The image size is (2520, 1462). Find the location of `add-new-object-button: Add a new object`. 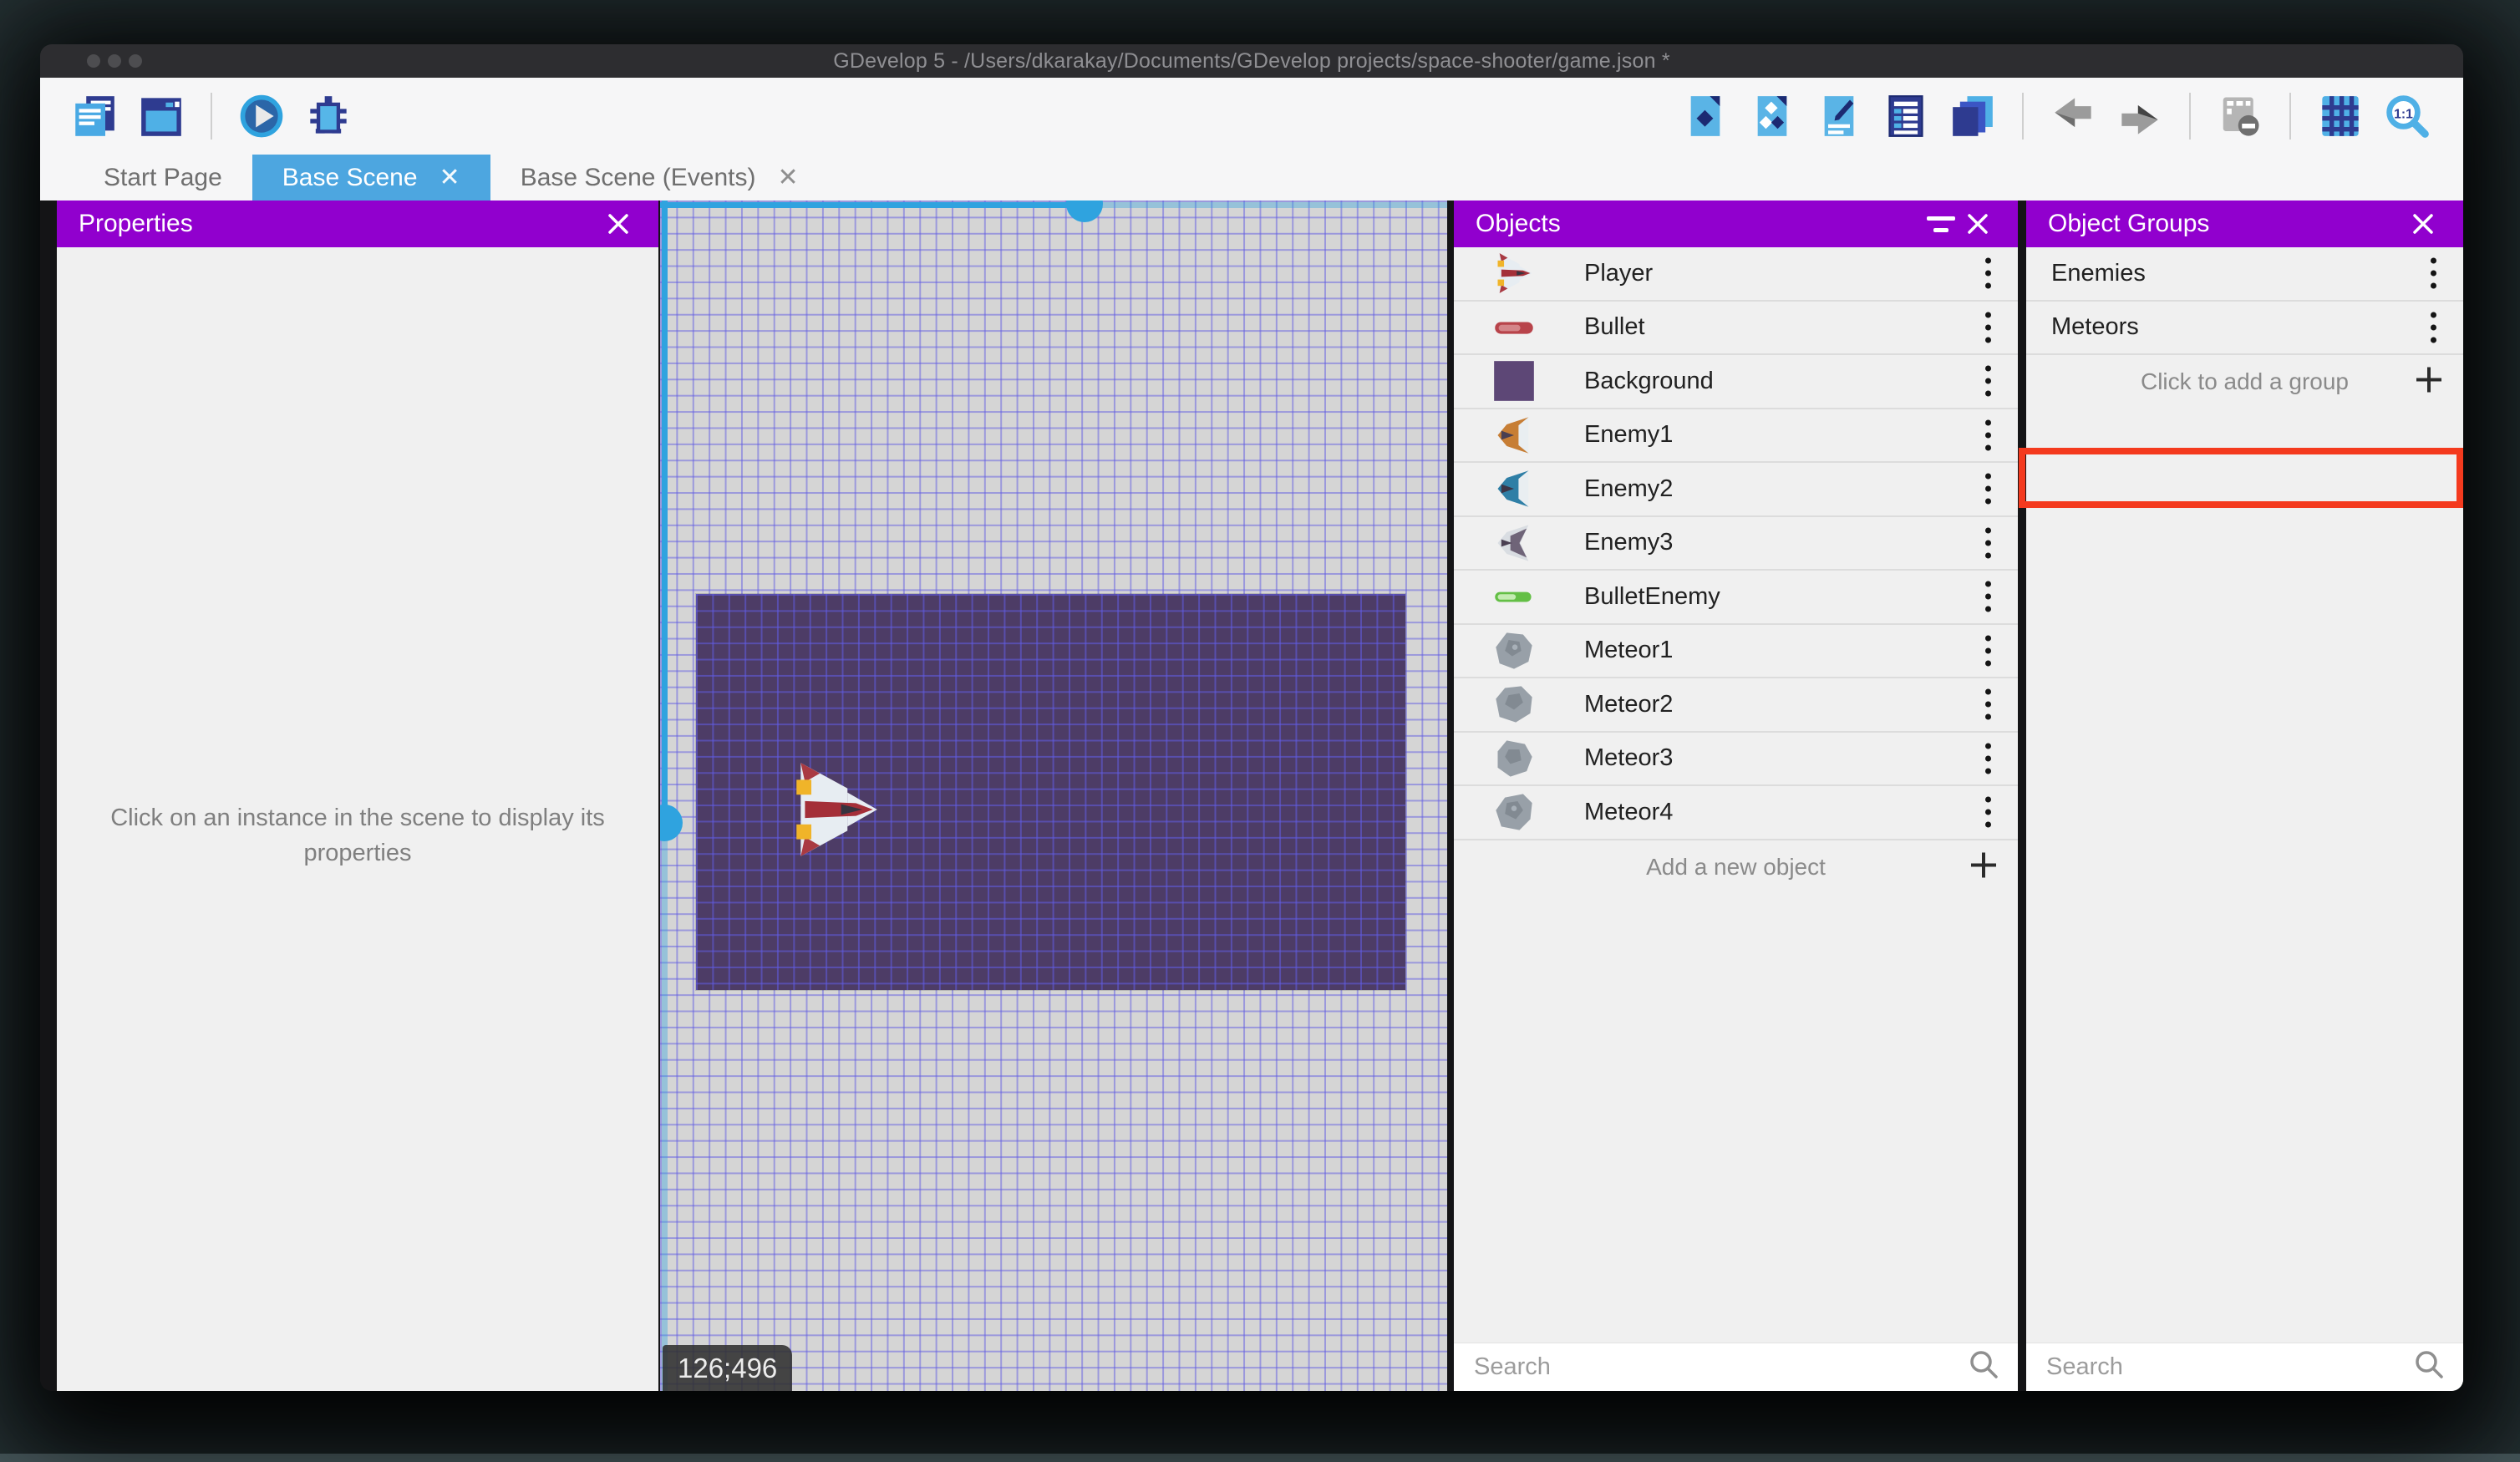

add-new-object-button: Add a new object is located at coordinates (1736, 867).